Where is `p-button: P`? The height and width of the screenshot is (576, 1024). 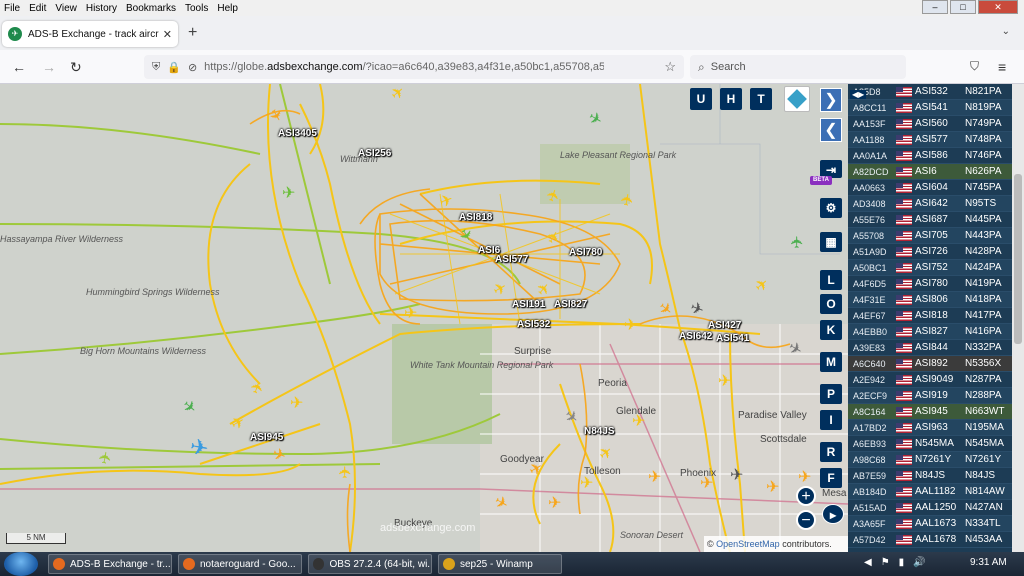
p-button: P is located at coordinates (831, 394).